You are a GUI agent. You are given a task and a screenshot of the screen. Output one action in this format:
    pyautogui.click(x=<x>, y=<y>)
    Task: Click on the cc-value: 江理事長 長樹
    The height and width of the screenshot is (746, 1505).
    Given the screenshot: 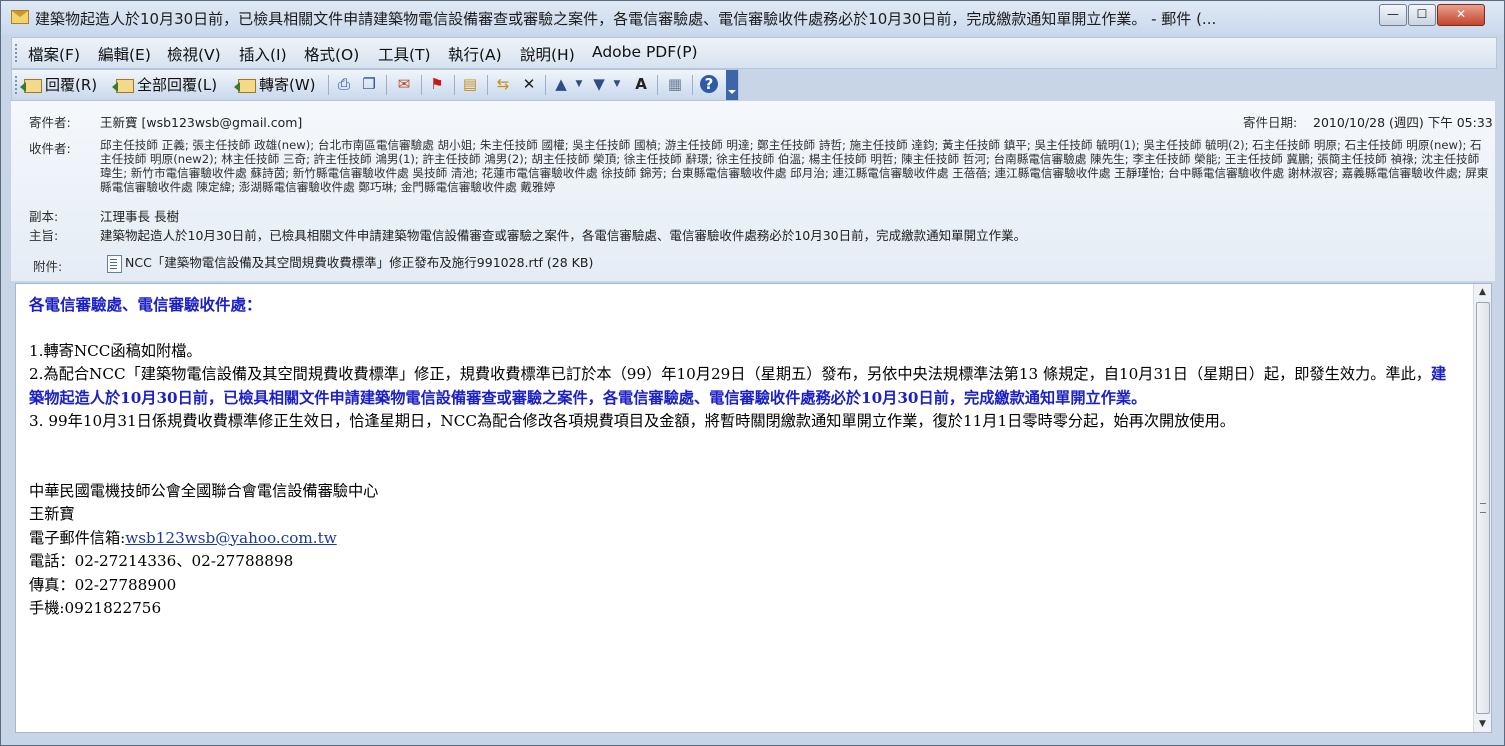 What is the action you would take?
    pyautogui.click(x=139, y=215)
    